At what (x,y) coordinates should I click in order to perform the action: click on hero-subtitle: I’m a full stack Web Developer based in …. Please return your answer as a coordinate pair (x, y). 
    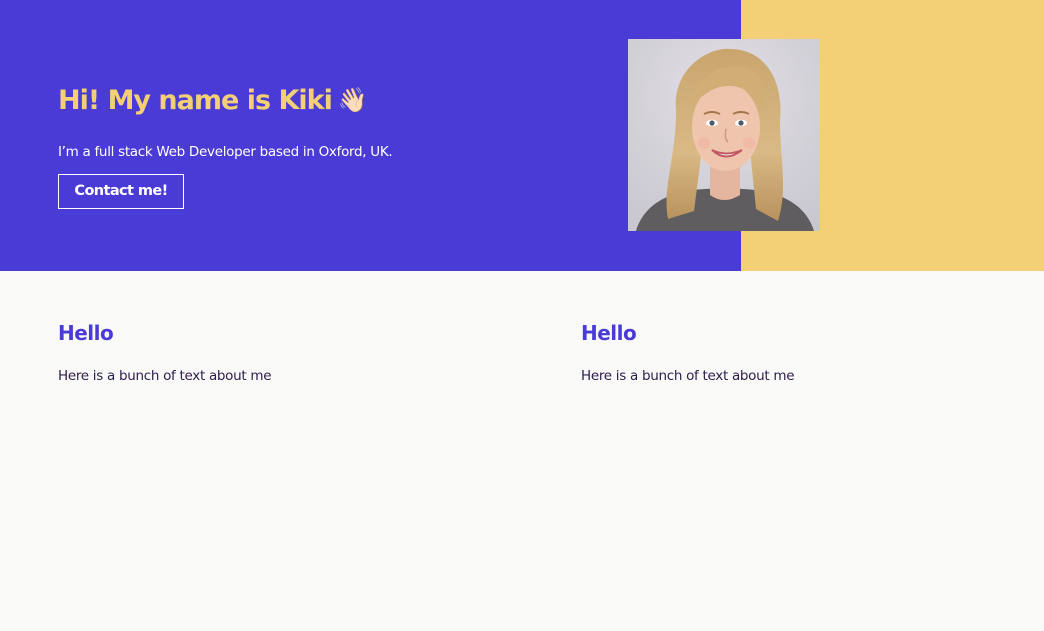
    Looking at the image, I should click on (225, 152).